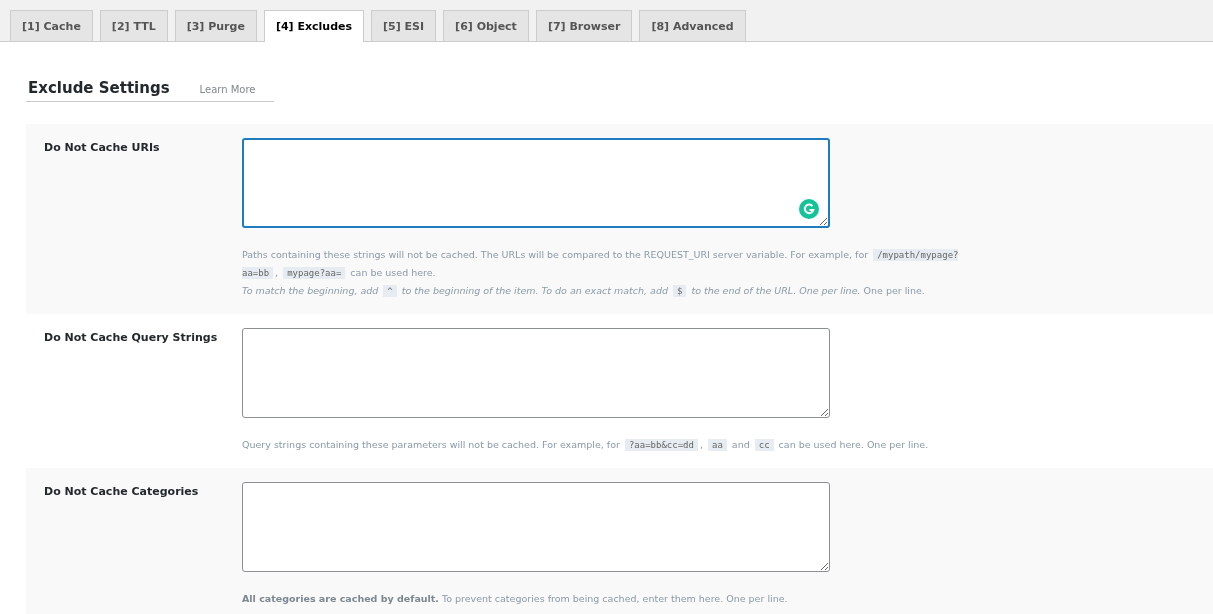  Describe the element at coordinates (99, 88) in the screenshot. I see `section-title: Exclude Settings` at that location.